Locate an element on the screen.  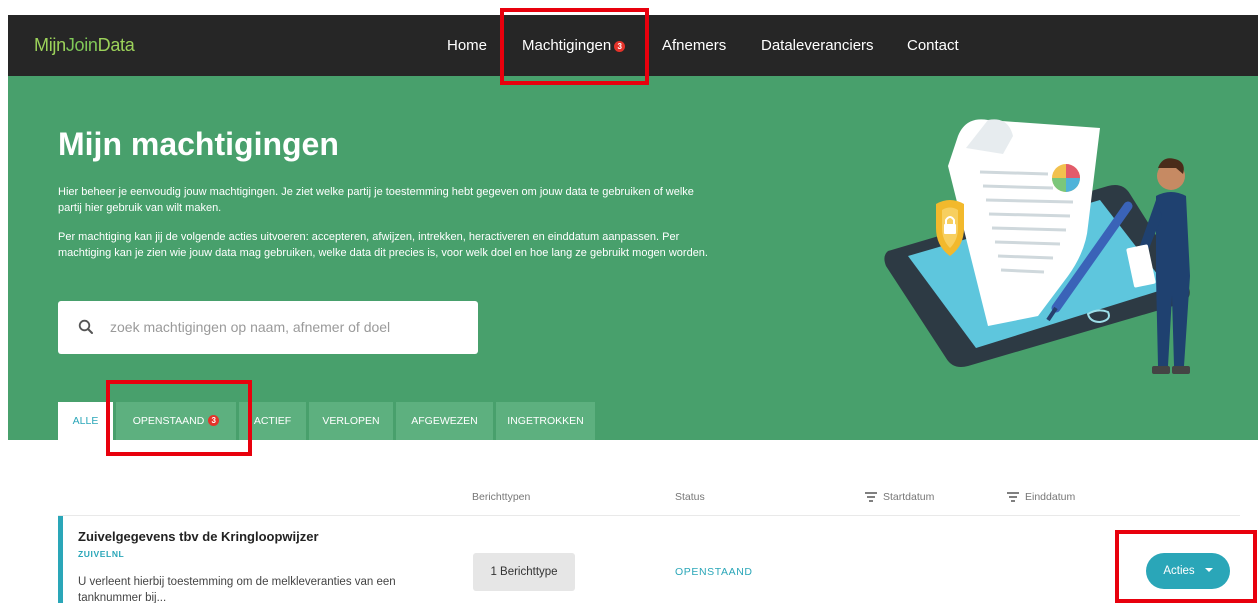
pie-chart-icon is located at coordinates (1066, 178).